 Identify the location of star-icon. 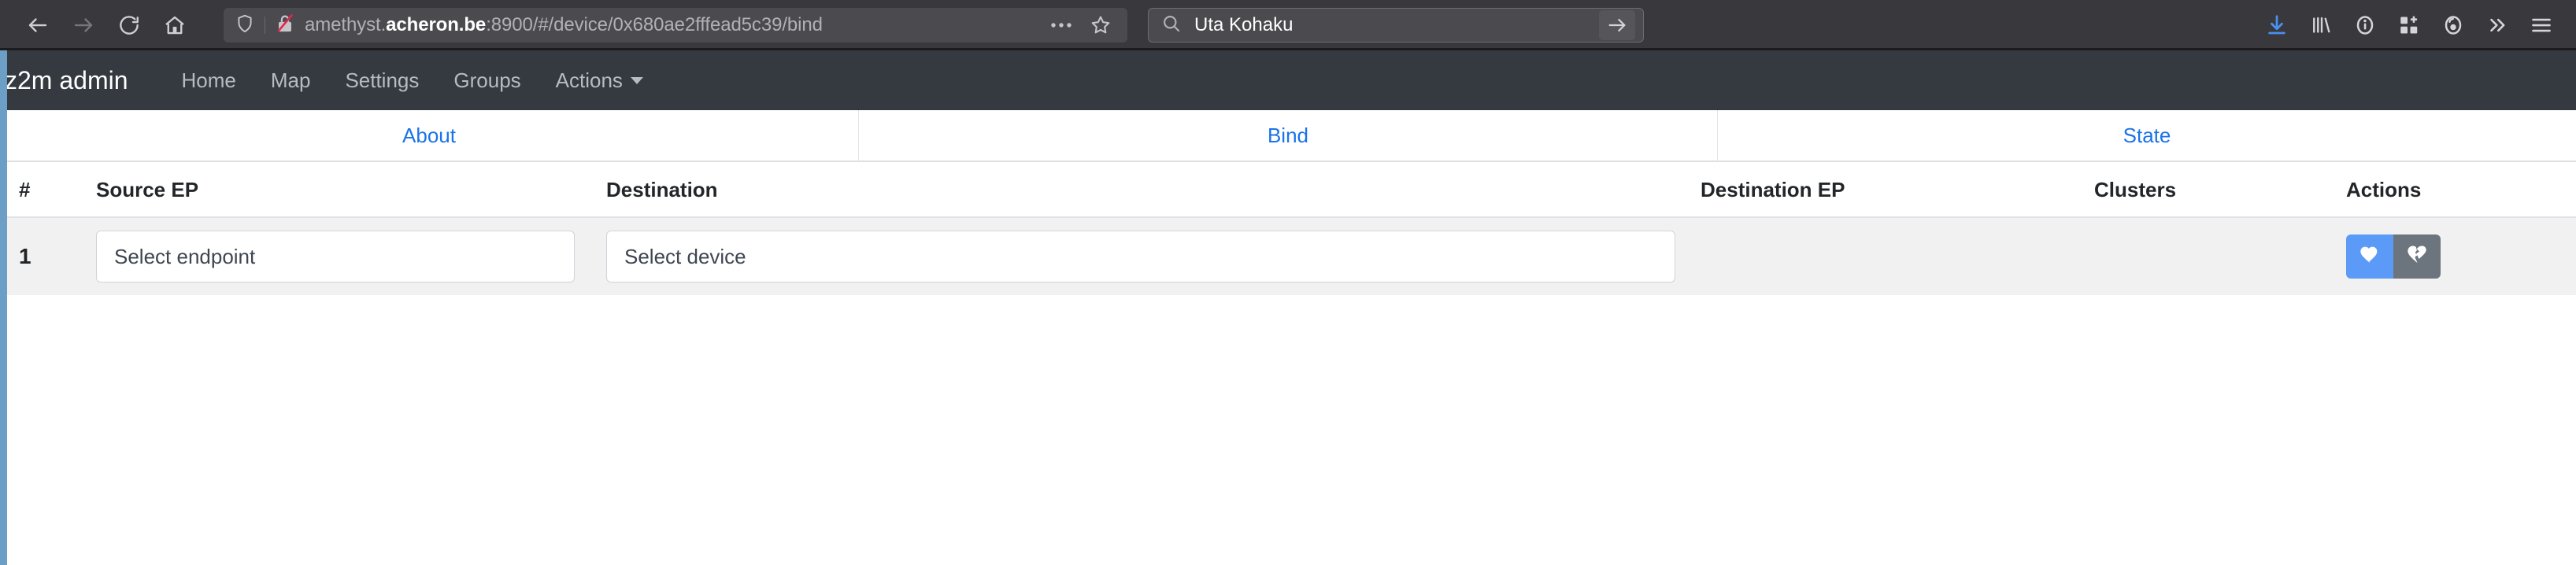
(1100, 25).